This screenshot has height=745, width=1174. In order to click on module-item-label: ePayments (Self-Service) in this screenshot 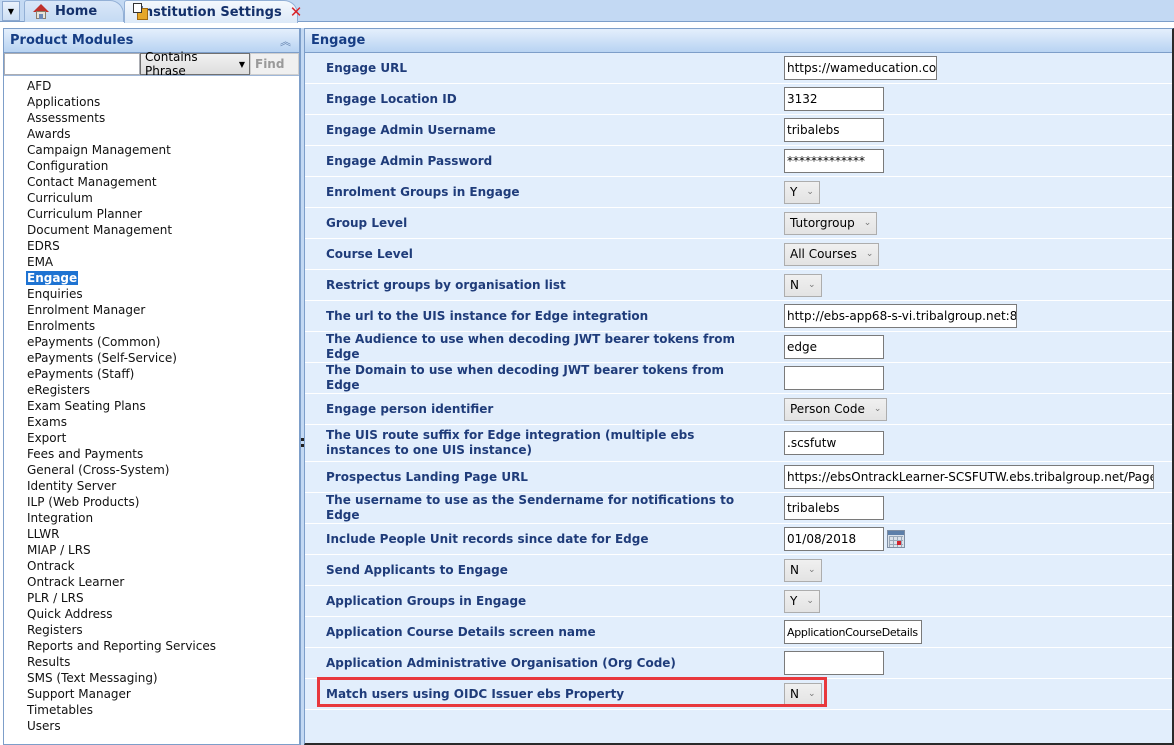, I will do `click(102, 358)`.